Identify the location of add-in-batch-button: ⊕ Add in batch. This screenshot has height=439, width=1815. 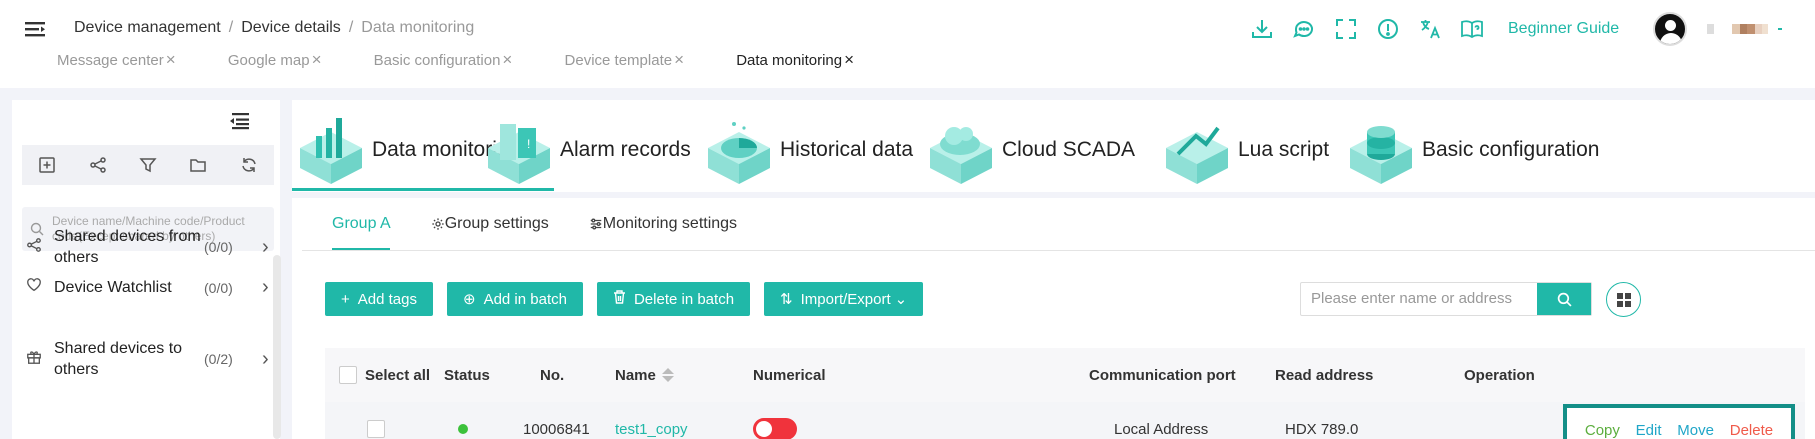
(514, 299).